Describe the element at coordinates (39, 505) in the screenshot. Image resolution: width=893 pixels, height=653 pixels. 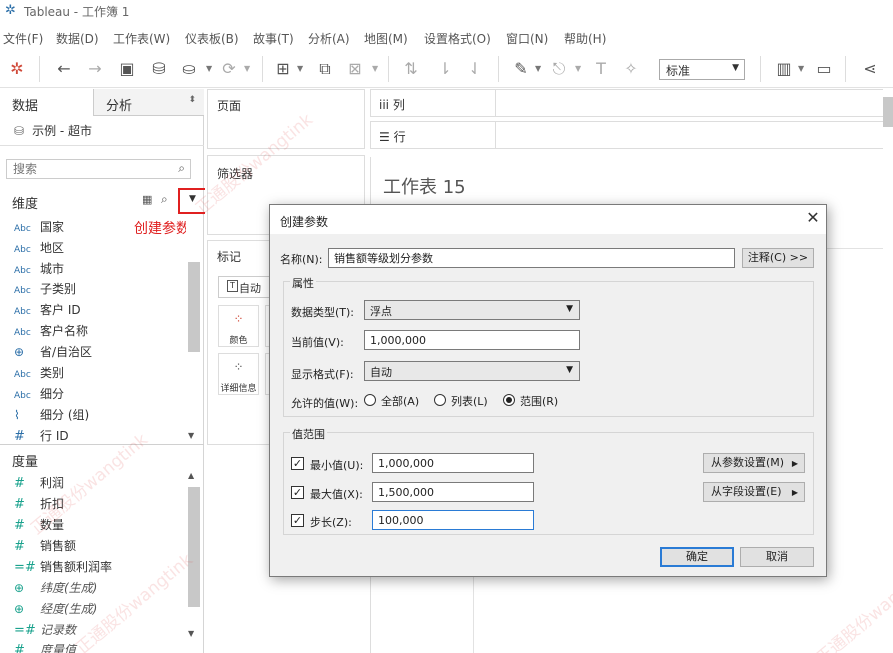
I see `measure-field: # 折扣` at that location.